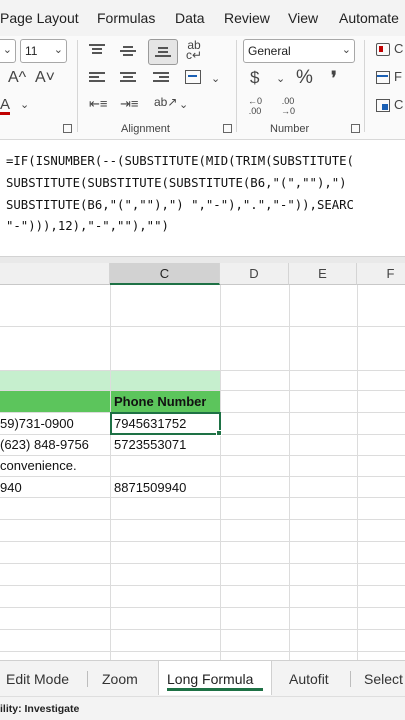 The image size is (405, 720). Describe the element at coordinates (227, 128) in the screenshot. I see `alignment-dialog-launcher-icon` at that location.